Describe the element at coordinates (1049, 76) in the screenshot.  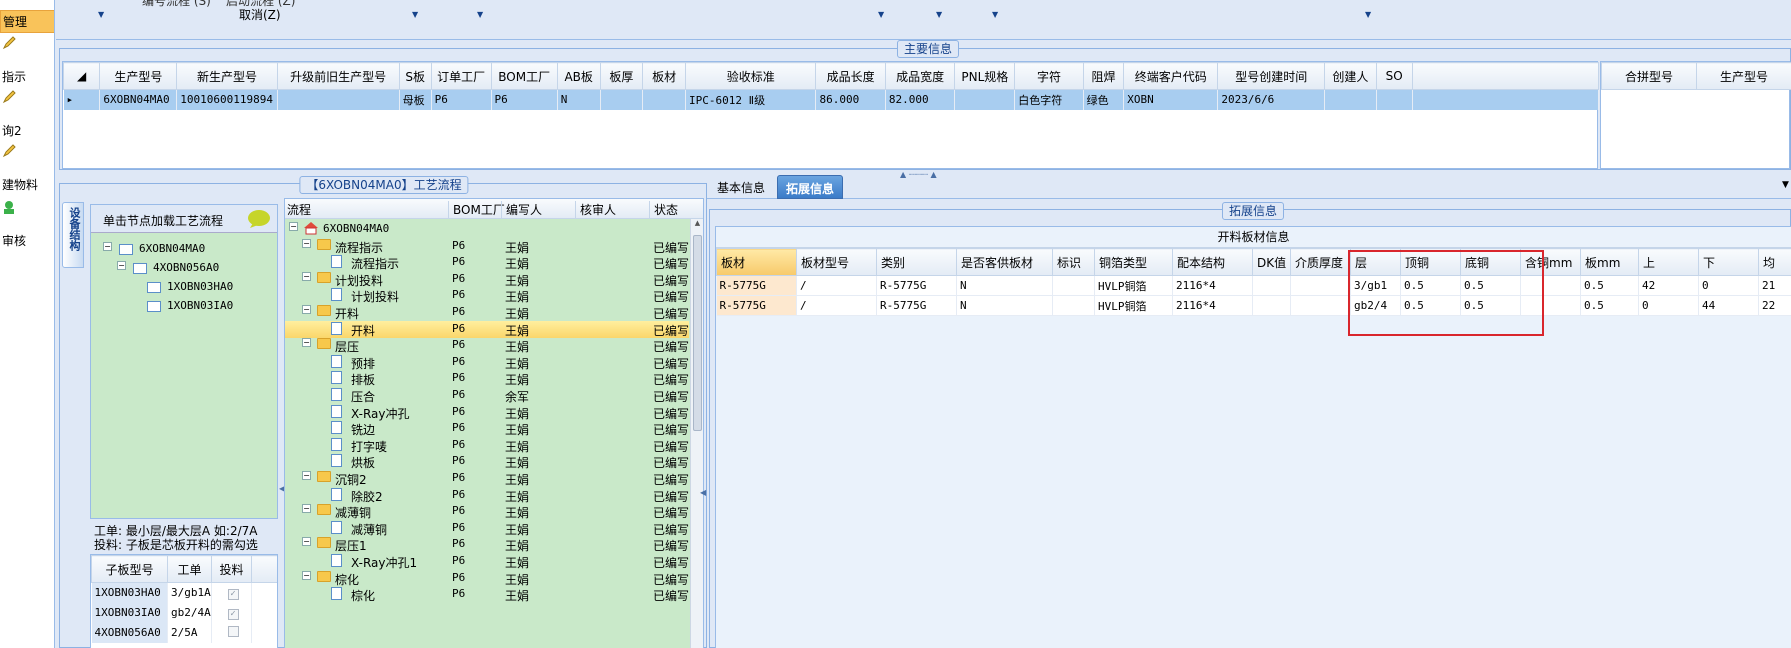
I see `main-col-header: 字符` at that location.